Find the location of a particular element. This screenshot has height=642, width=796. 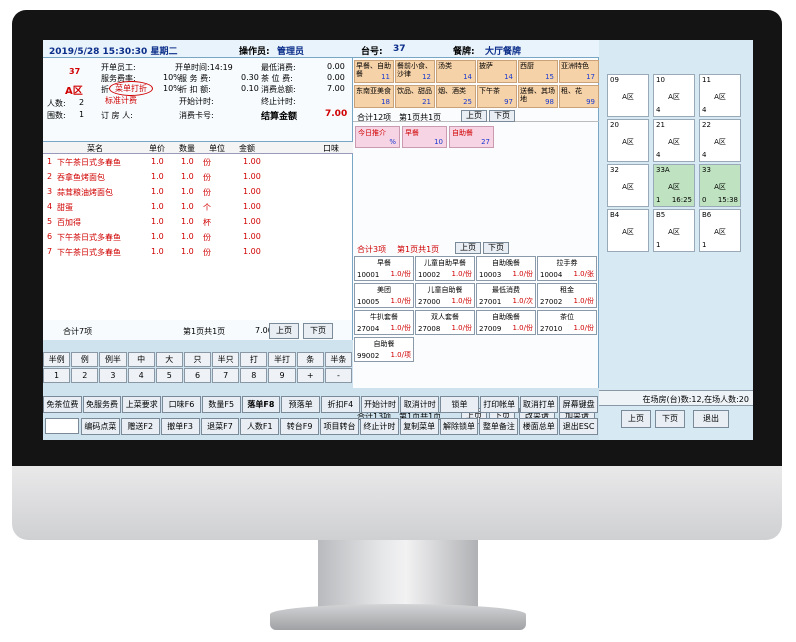

keypad-key: + is located at coordinates (310, 375).